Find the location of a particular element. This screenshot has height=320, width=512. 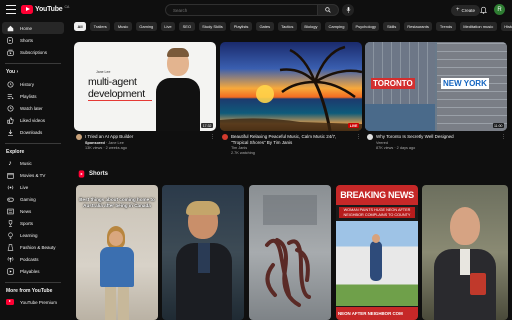

sidebar-item-gaming: Gaming is located at coordinates (33, 199).